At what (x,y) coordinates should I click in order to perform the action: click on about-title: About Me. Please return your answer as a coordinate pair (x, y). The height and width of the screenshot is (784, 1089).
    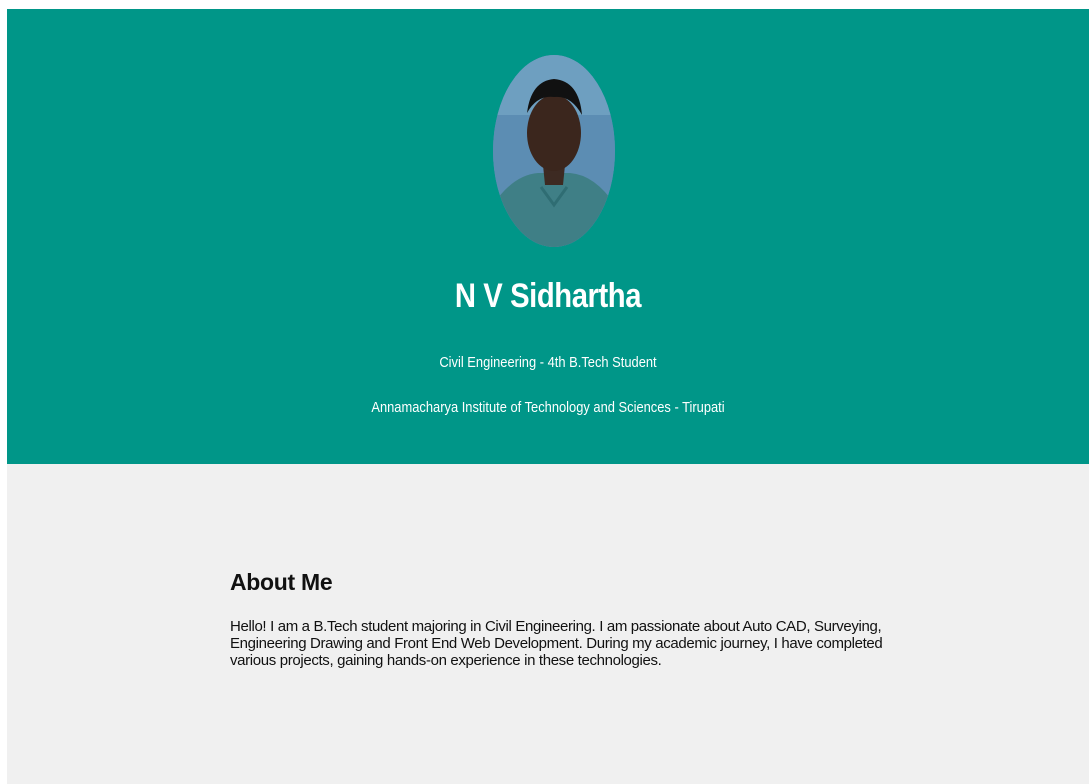
    Looking at the image, I should click on (281, 582).